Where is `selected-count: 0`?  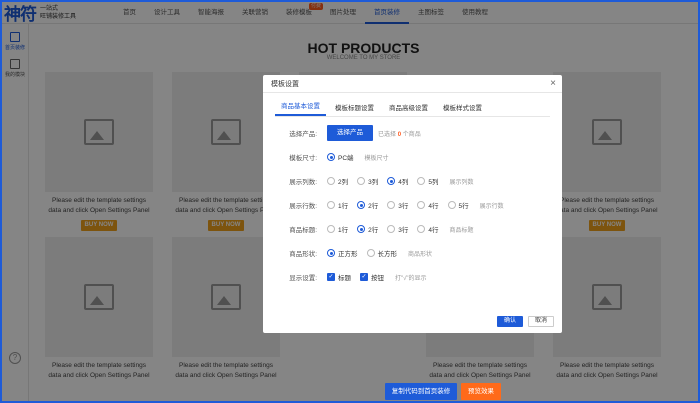
selected-count: 0 is located at coordinates (399, 134).